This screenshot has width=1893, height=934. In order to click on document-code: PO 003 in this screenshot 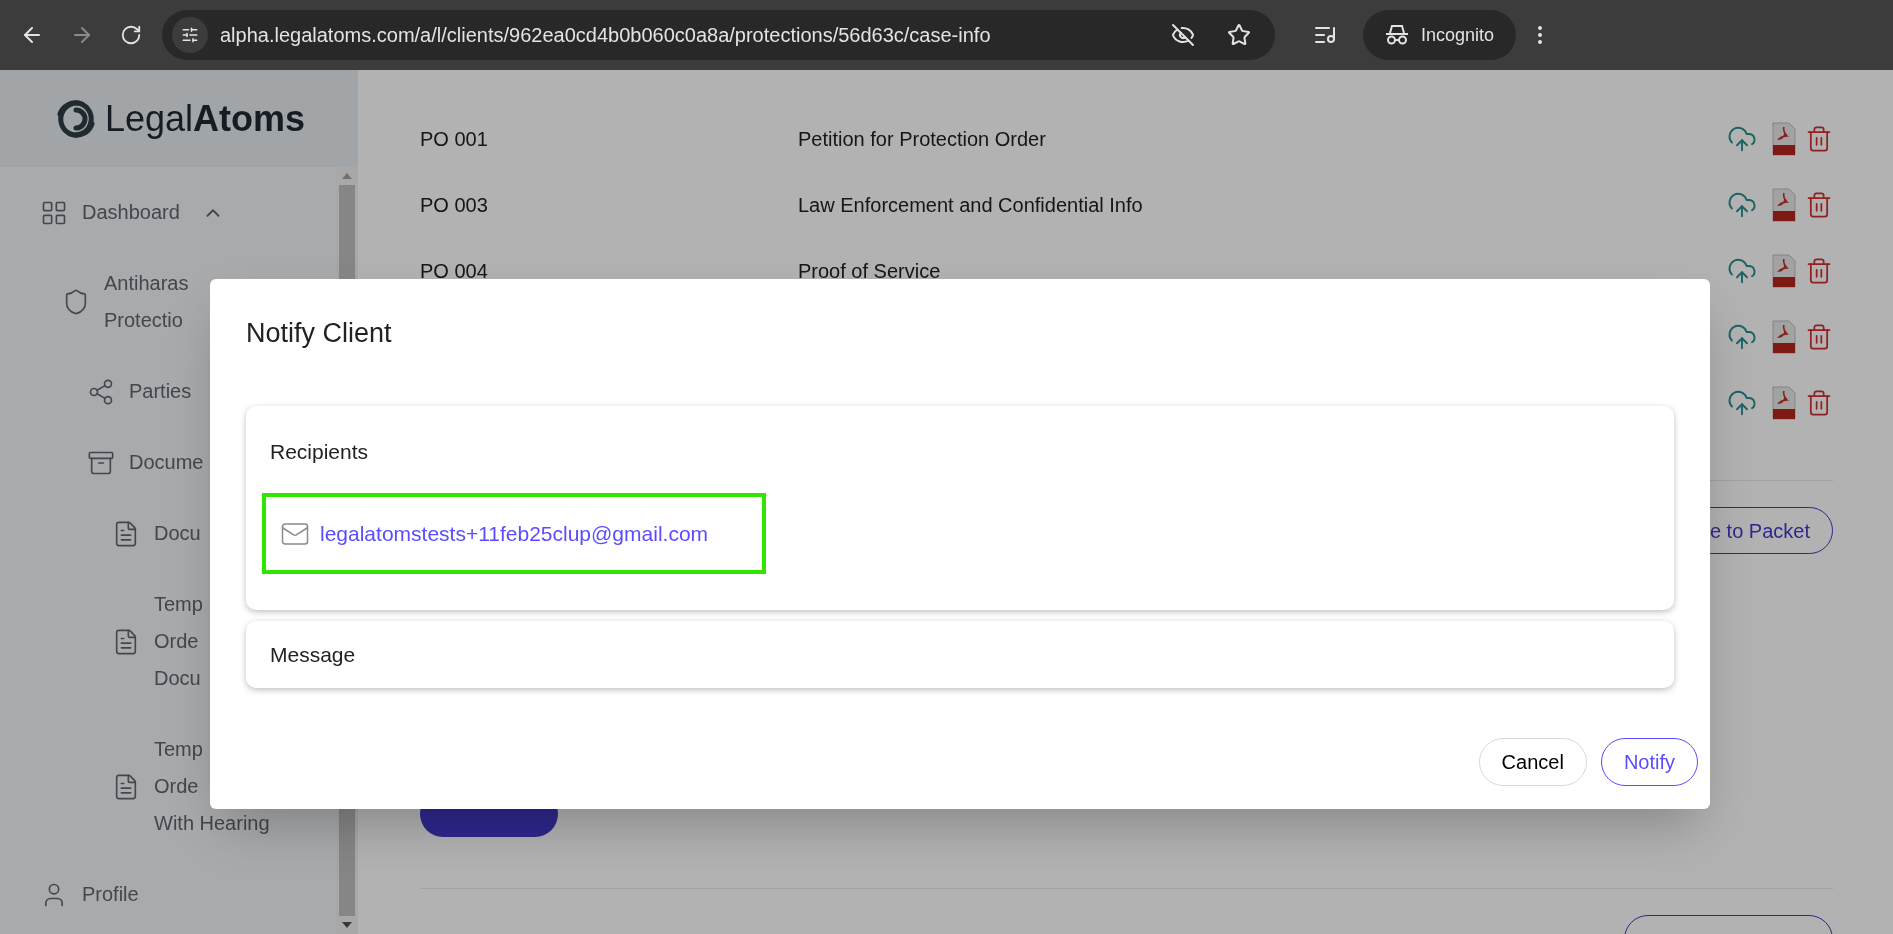, I will do `click(454, 205)`.